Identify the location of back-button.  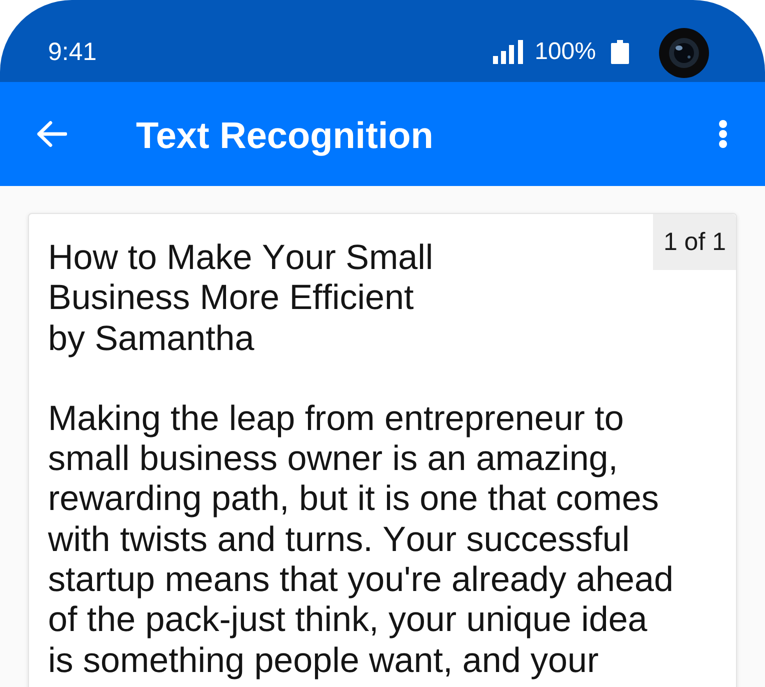
(52, 134).